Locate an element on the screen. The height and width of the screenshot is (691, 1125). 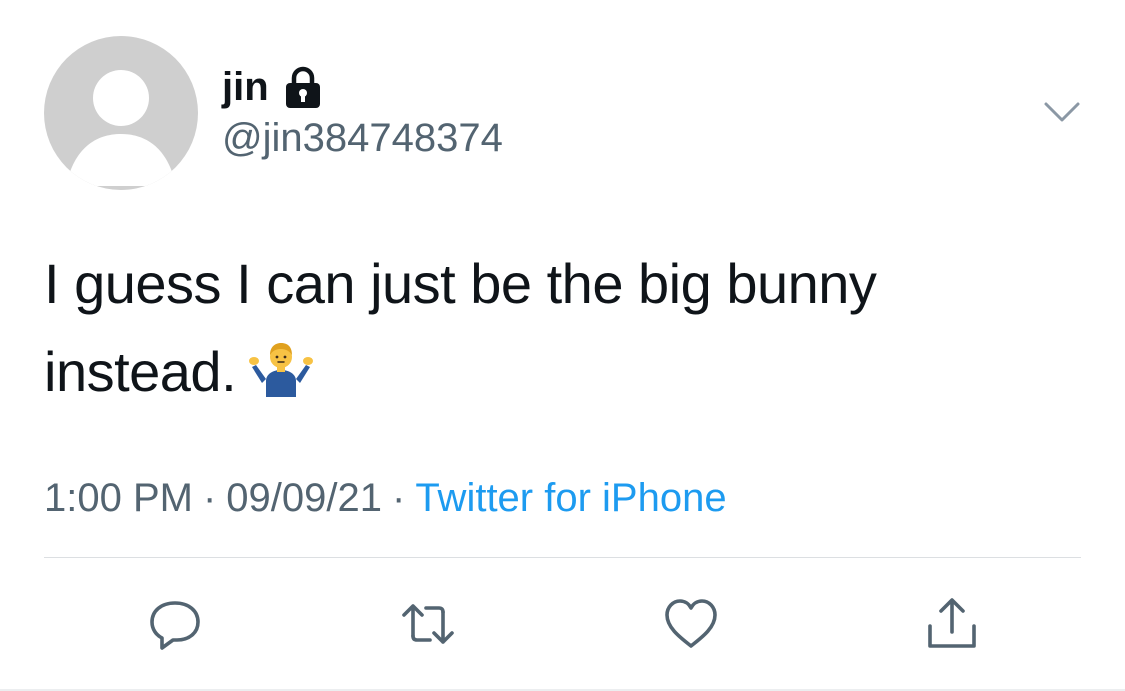
tweet-text-line-2: instead. is located at coordinates (554, 372).